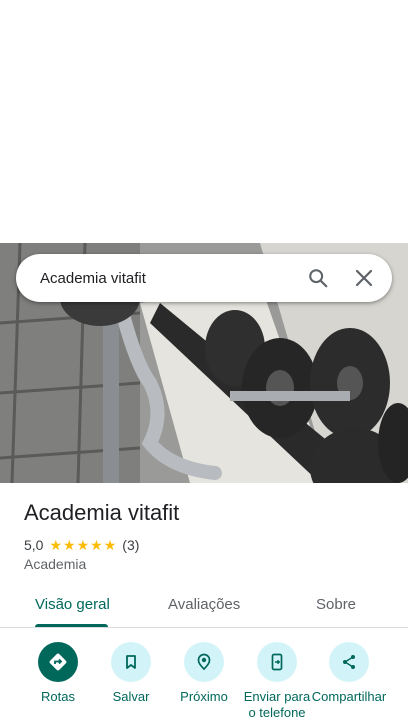  Describe the element at coordinates (277, 662) in the screenshot. I see `send-to-phone-icon` at that location.